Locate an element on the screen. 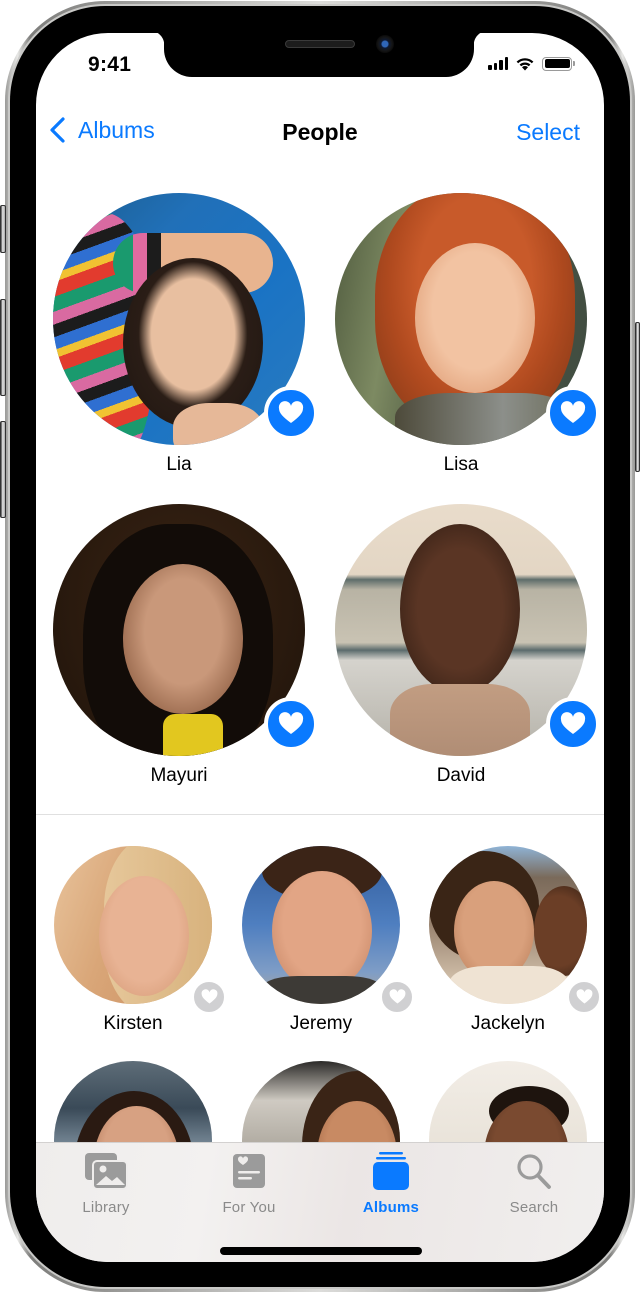 This screenshot has width=640, height=1294. search-icon is located at coordinates (534, 1171).